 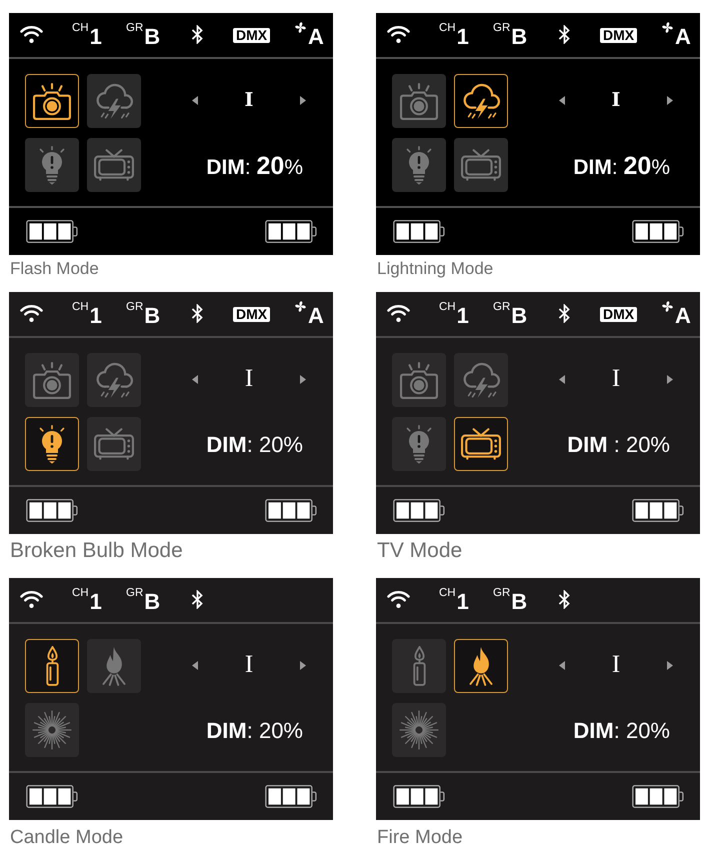 What do you see at coordinates (618, 445) in the screenshot?
I see `dim-readout: DIM : 20%` at bounding box center [618, 445].